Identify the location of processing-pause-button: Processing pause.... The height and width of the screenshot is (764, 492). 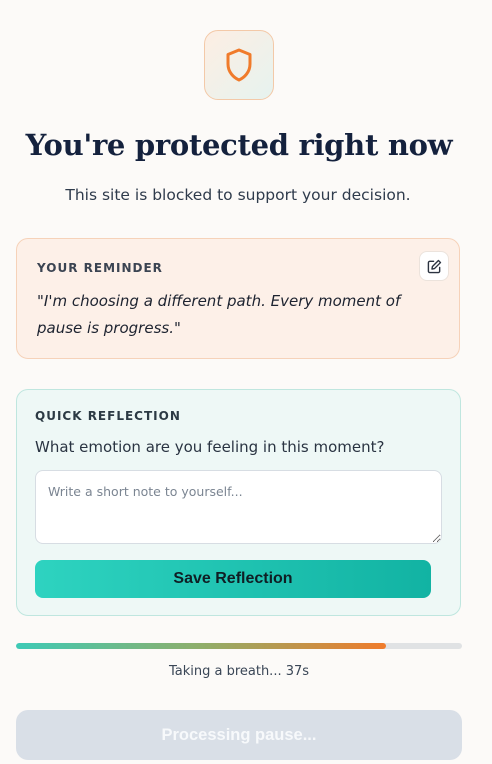
(239, 735).